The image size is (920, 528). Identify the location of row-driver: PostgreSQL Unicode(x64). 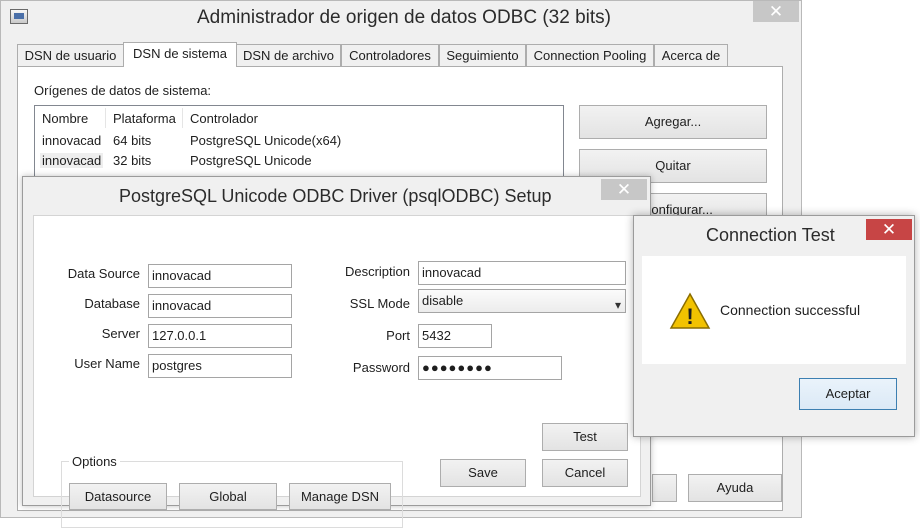
(266, 140).